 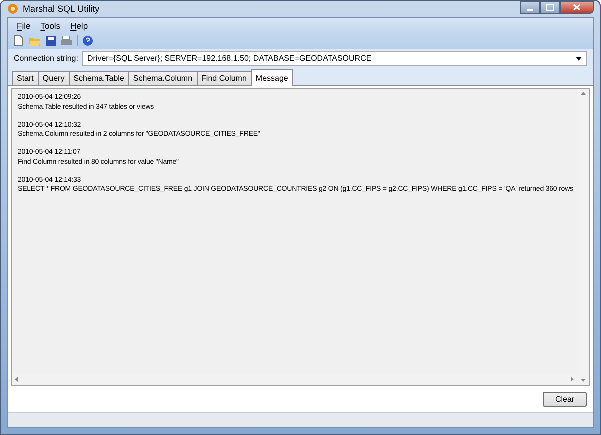 What do you see at coordinates (99, 78) in the screenshot?
I see `tab: Schema.Table` at bounding box center [99, 78].